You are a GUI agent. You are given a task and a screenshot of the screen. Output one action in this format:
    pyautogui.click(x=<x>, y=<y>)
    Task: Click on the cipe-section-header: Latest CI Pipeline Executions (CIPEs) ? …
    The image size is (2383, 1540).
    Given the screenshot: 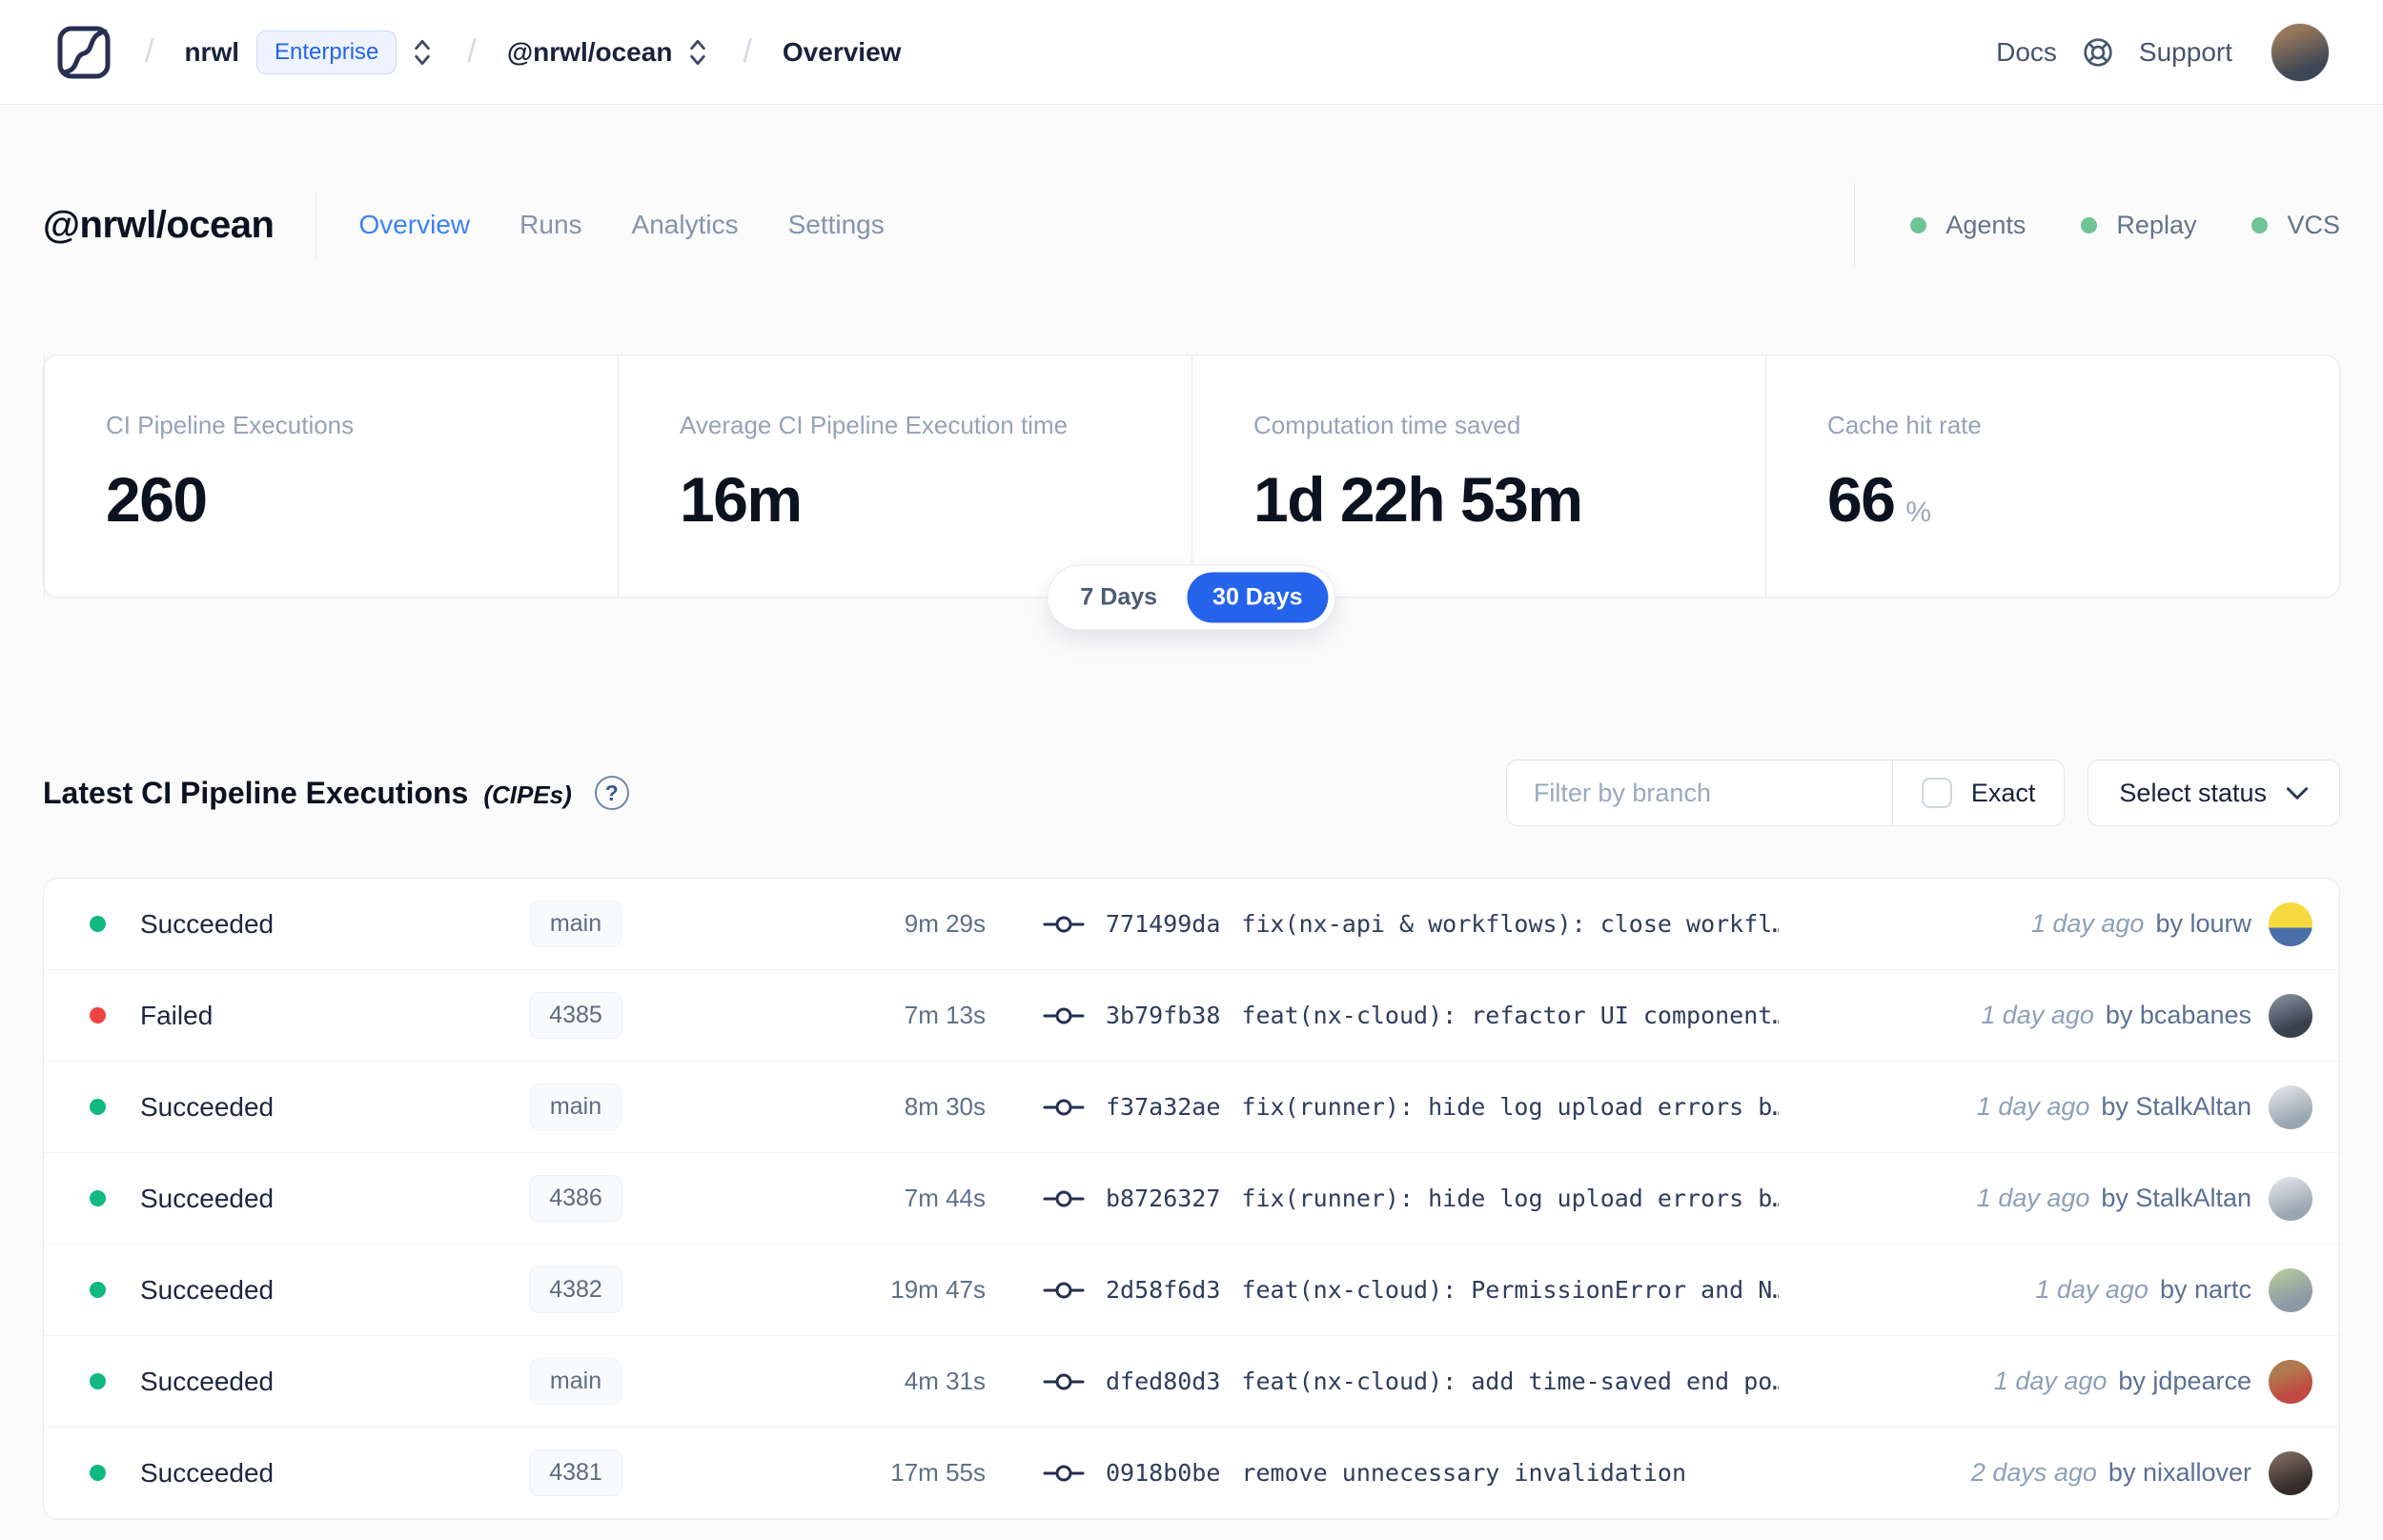 What is the action you would take?
    pyautogui.click(x=1191, y=793)
    